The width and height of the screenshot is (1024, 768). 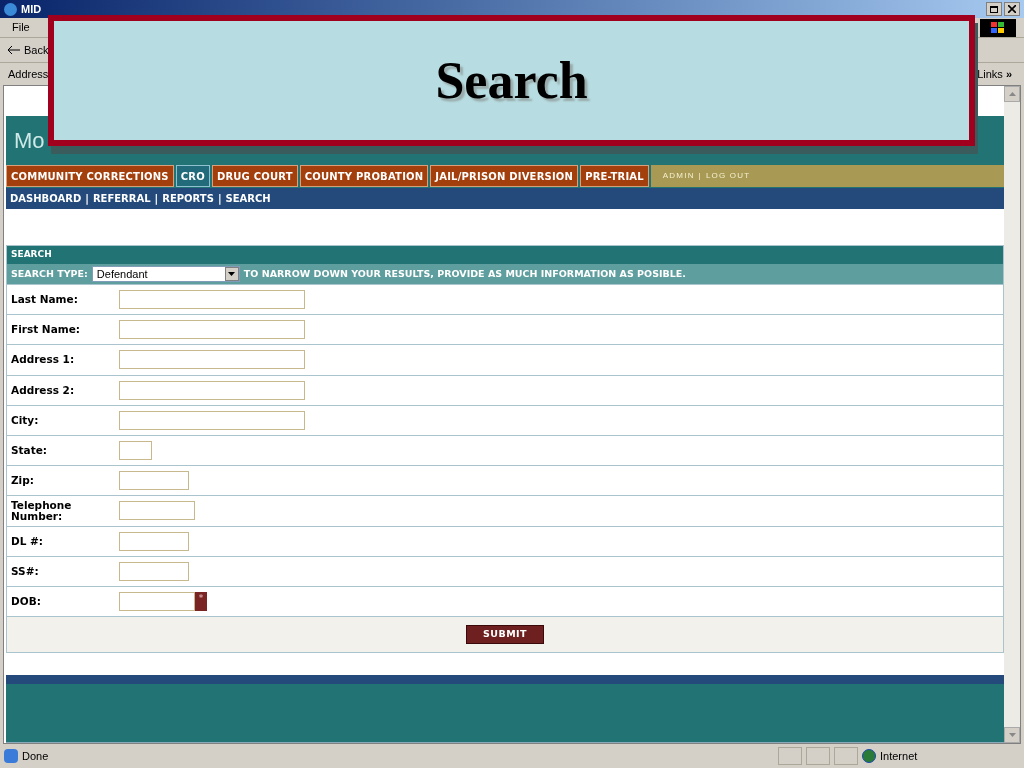 I want to click on field-label: Last Name:, so click(x=45, y=300).